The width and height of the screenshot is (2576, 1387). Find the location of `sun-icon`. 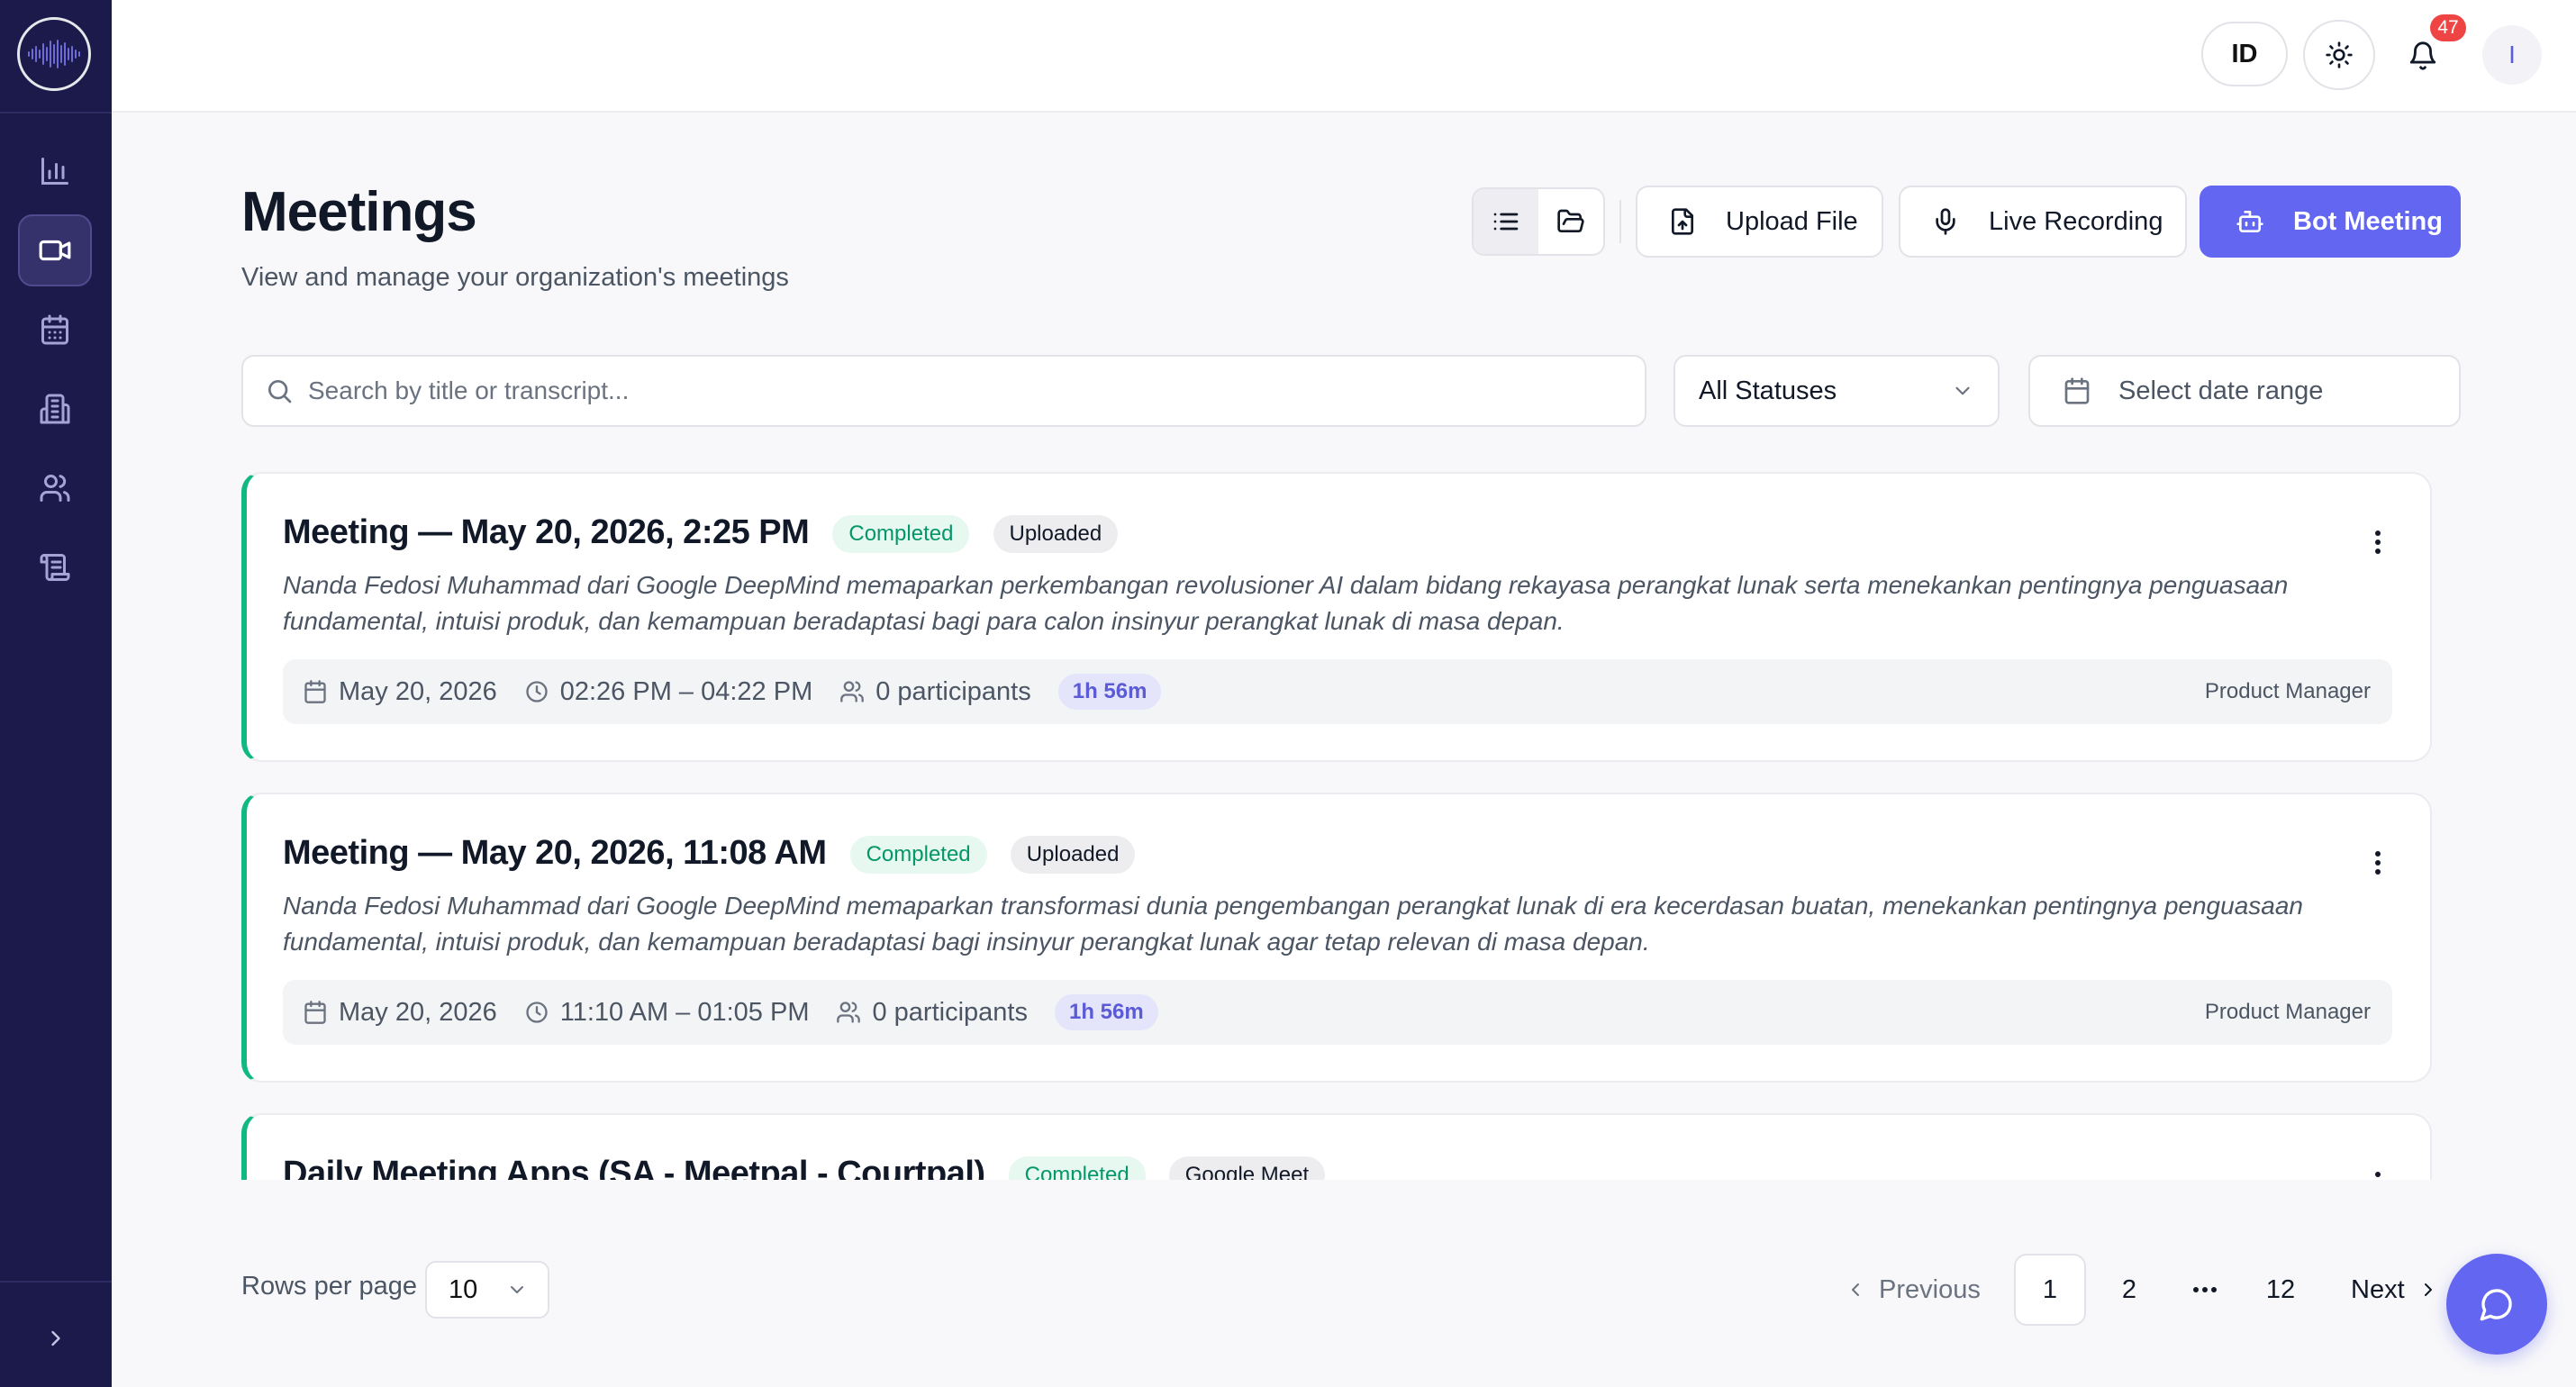

sun-icon is located at coordinates (2339, 54).